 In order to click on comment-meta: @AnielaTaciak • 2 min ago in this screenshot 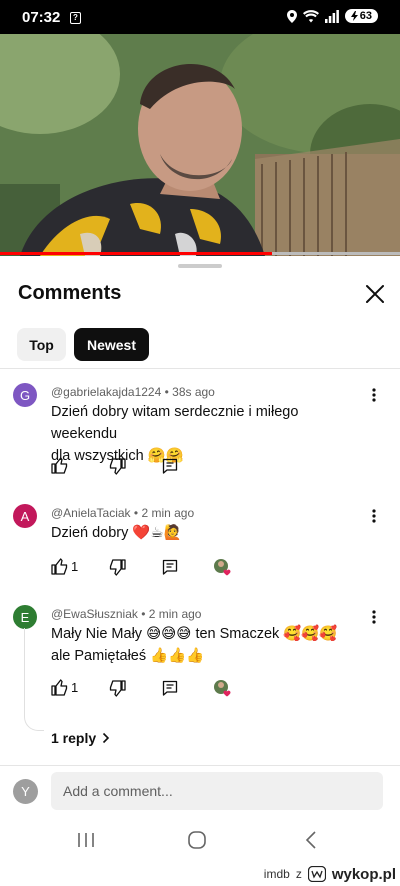, I will do `click(123, 513)`.